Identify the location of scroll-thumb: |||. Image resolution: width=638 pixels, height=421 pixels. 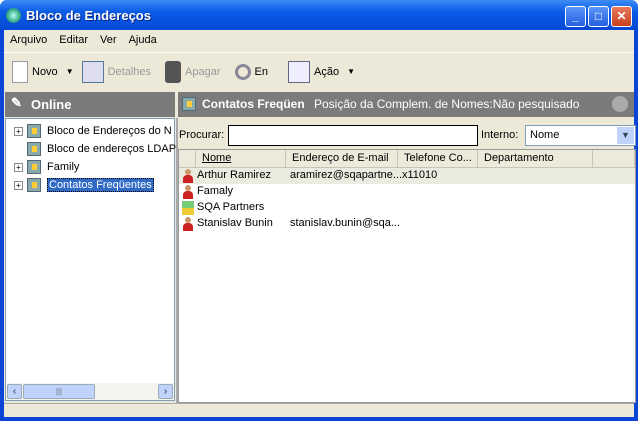
(59, 391).